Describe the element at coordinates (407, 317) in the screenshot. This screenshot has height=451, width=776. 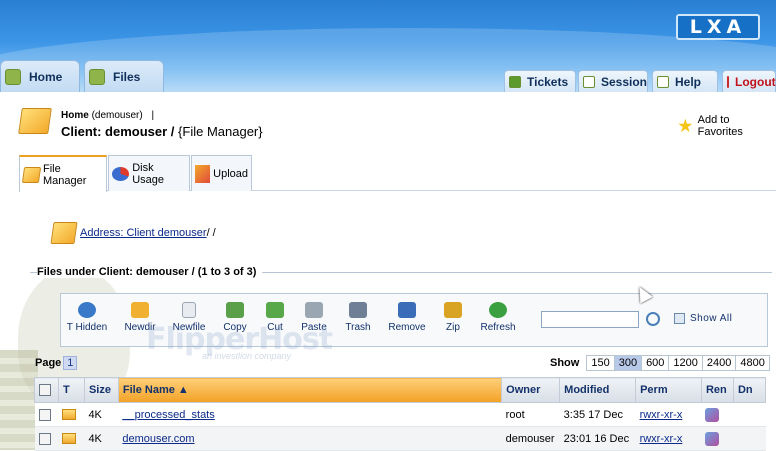
I see `toolbar-remove: Remove` at that location.